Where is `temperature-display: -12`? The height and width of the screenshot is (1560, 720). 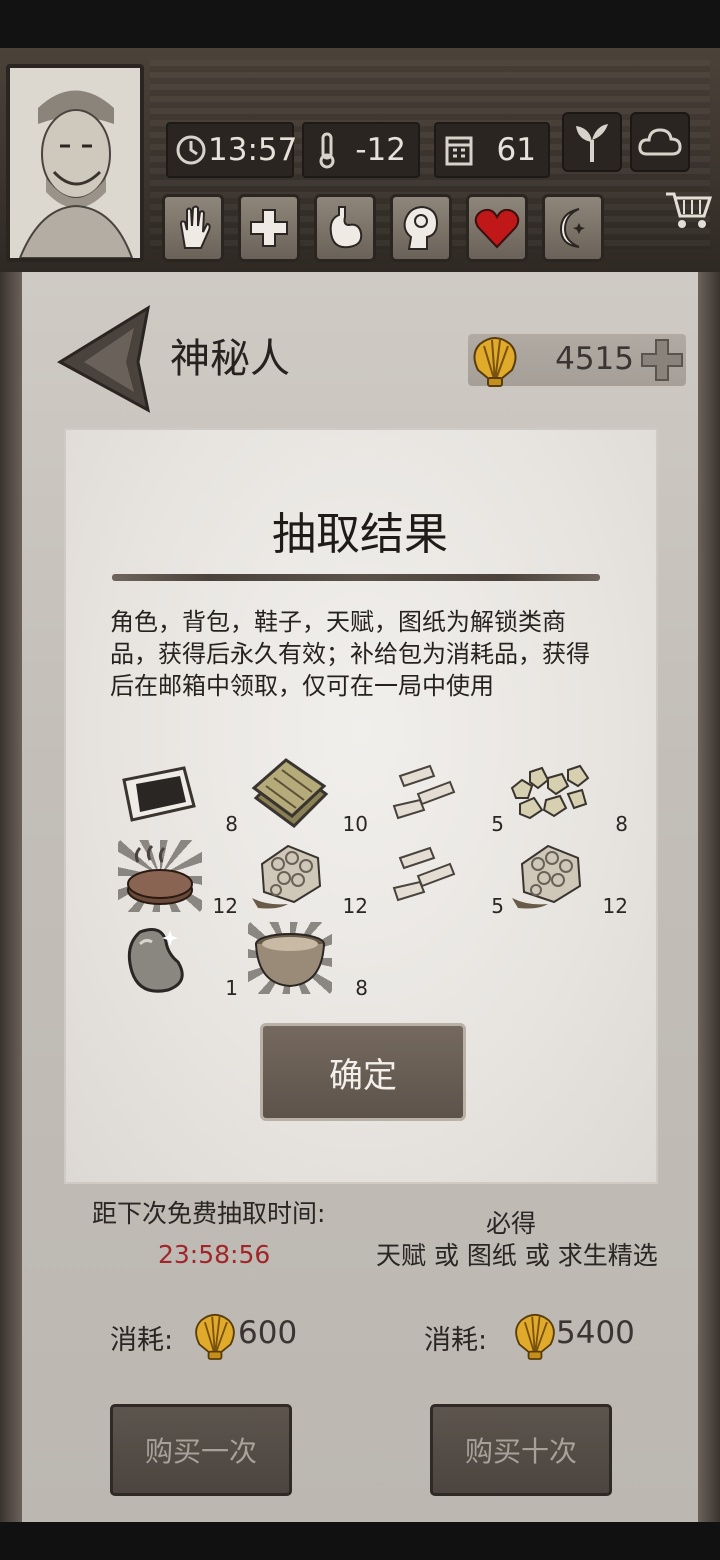 temperature-display: -12 is located at coordinates (361, 150).